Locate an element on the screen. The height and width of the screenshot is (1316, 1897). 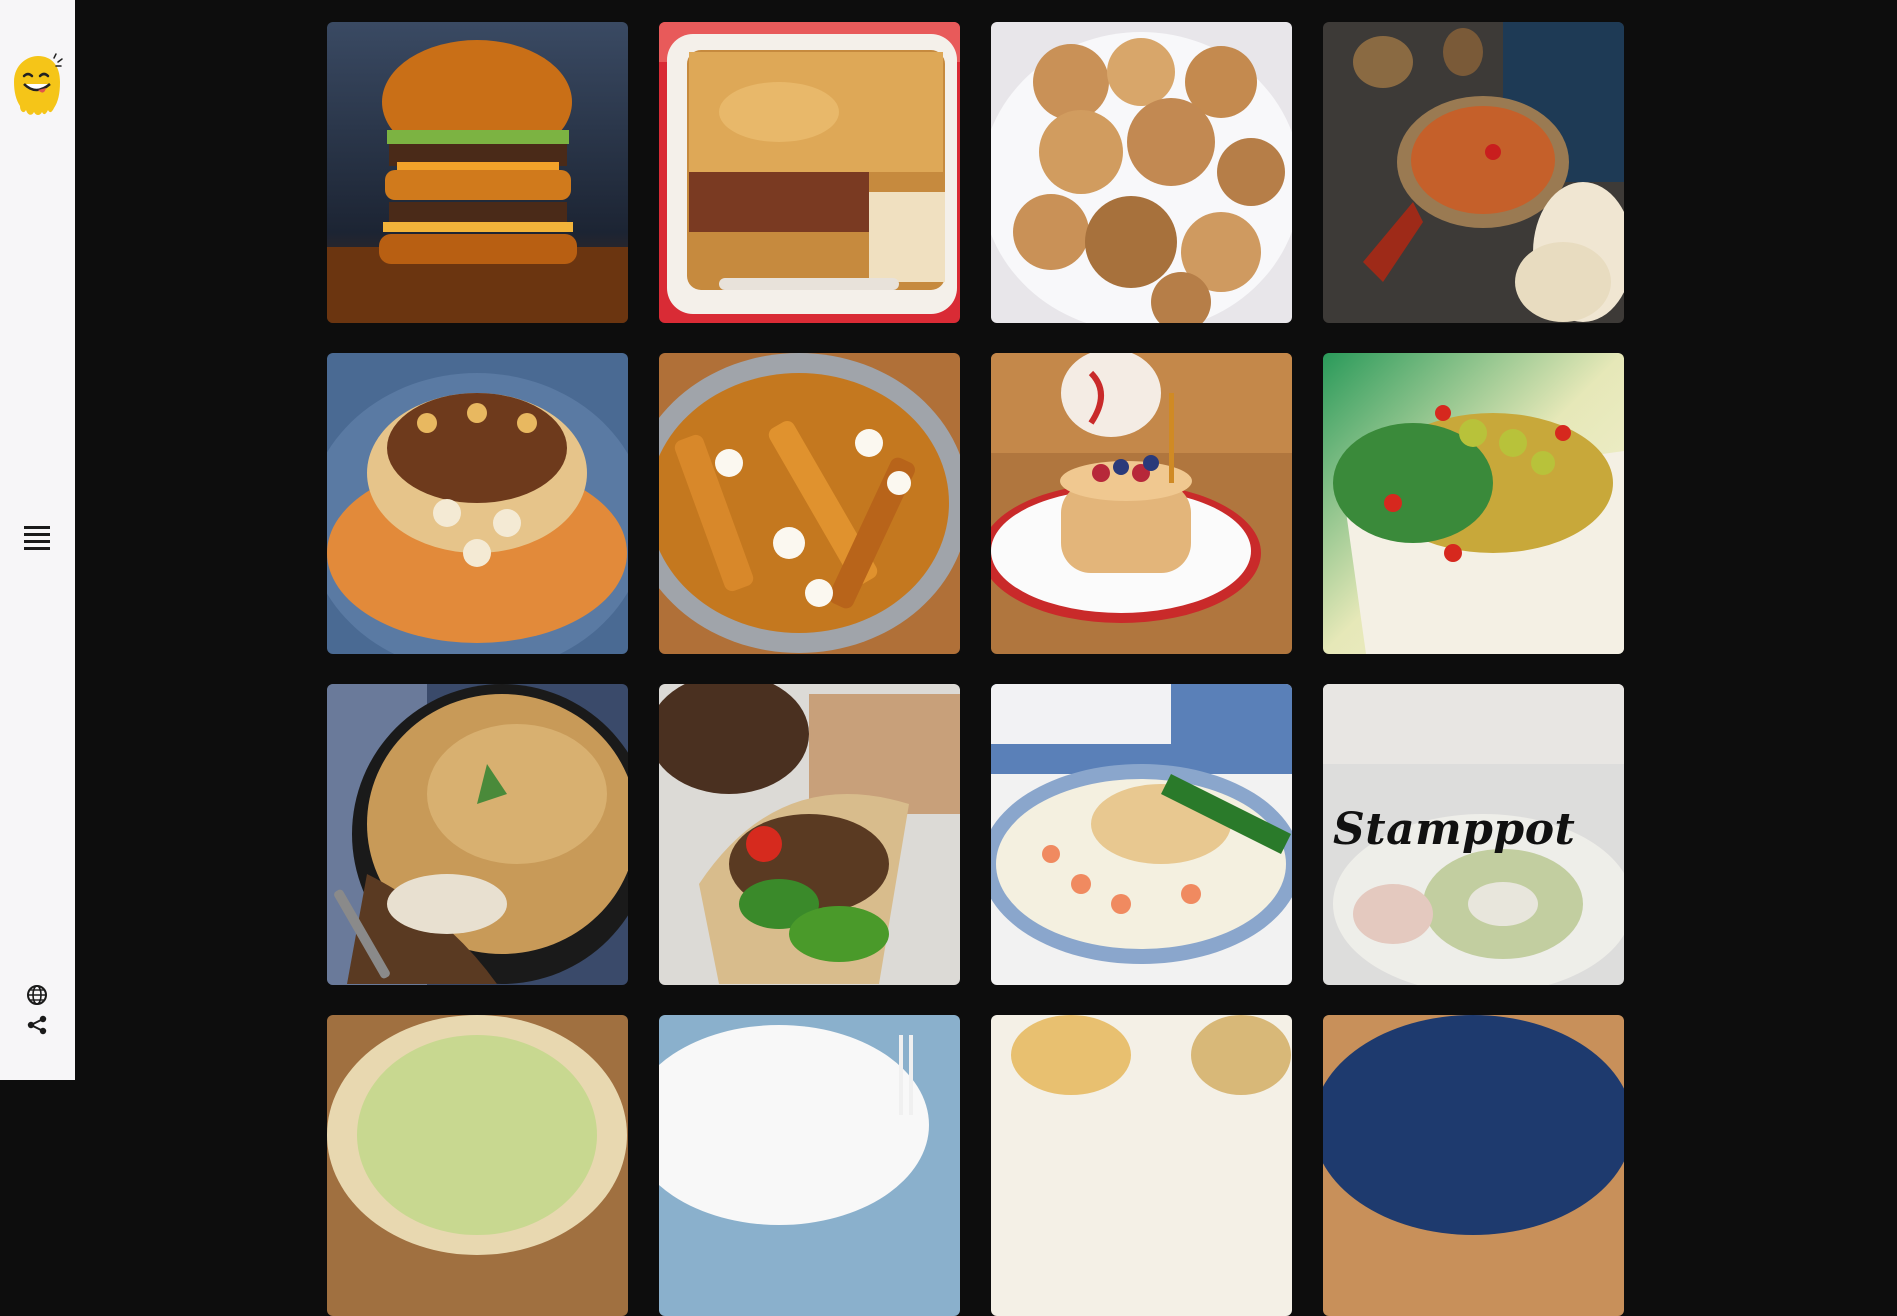
lentil-soup-image is located at coordinates (1473, 172).